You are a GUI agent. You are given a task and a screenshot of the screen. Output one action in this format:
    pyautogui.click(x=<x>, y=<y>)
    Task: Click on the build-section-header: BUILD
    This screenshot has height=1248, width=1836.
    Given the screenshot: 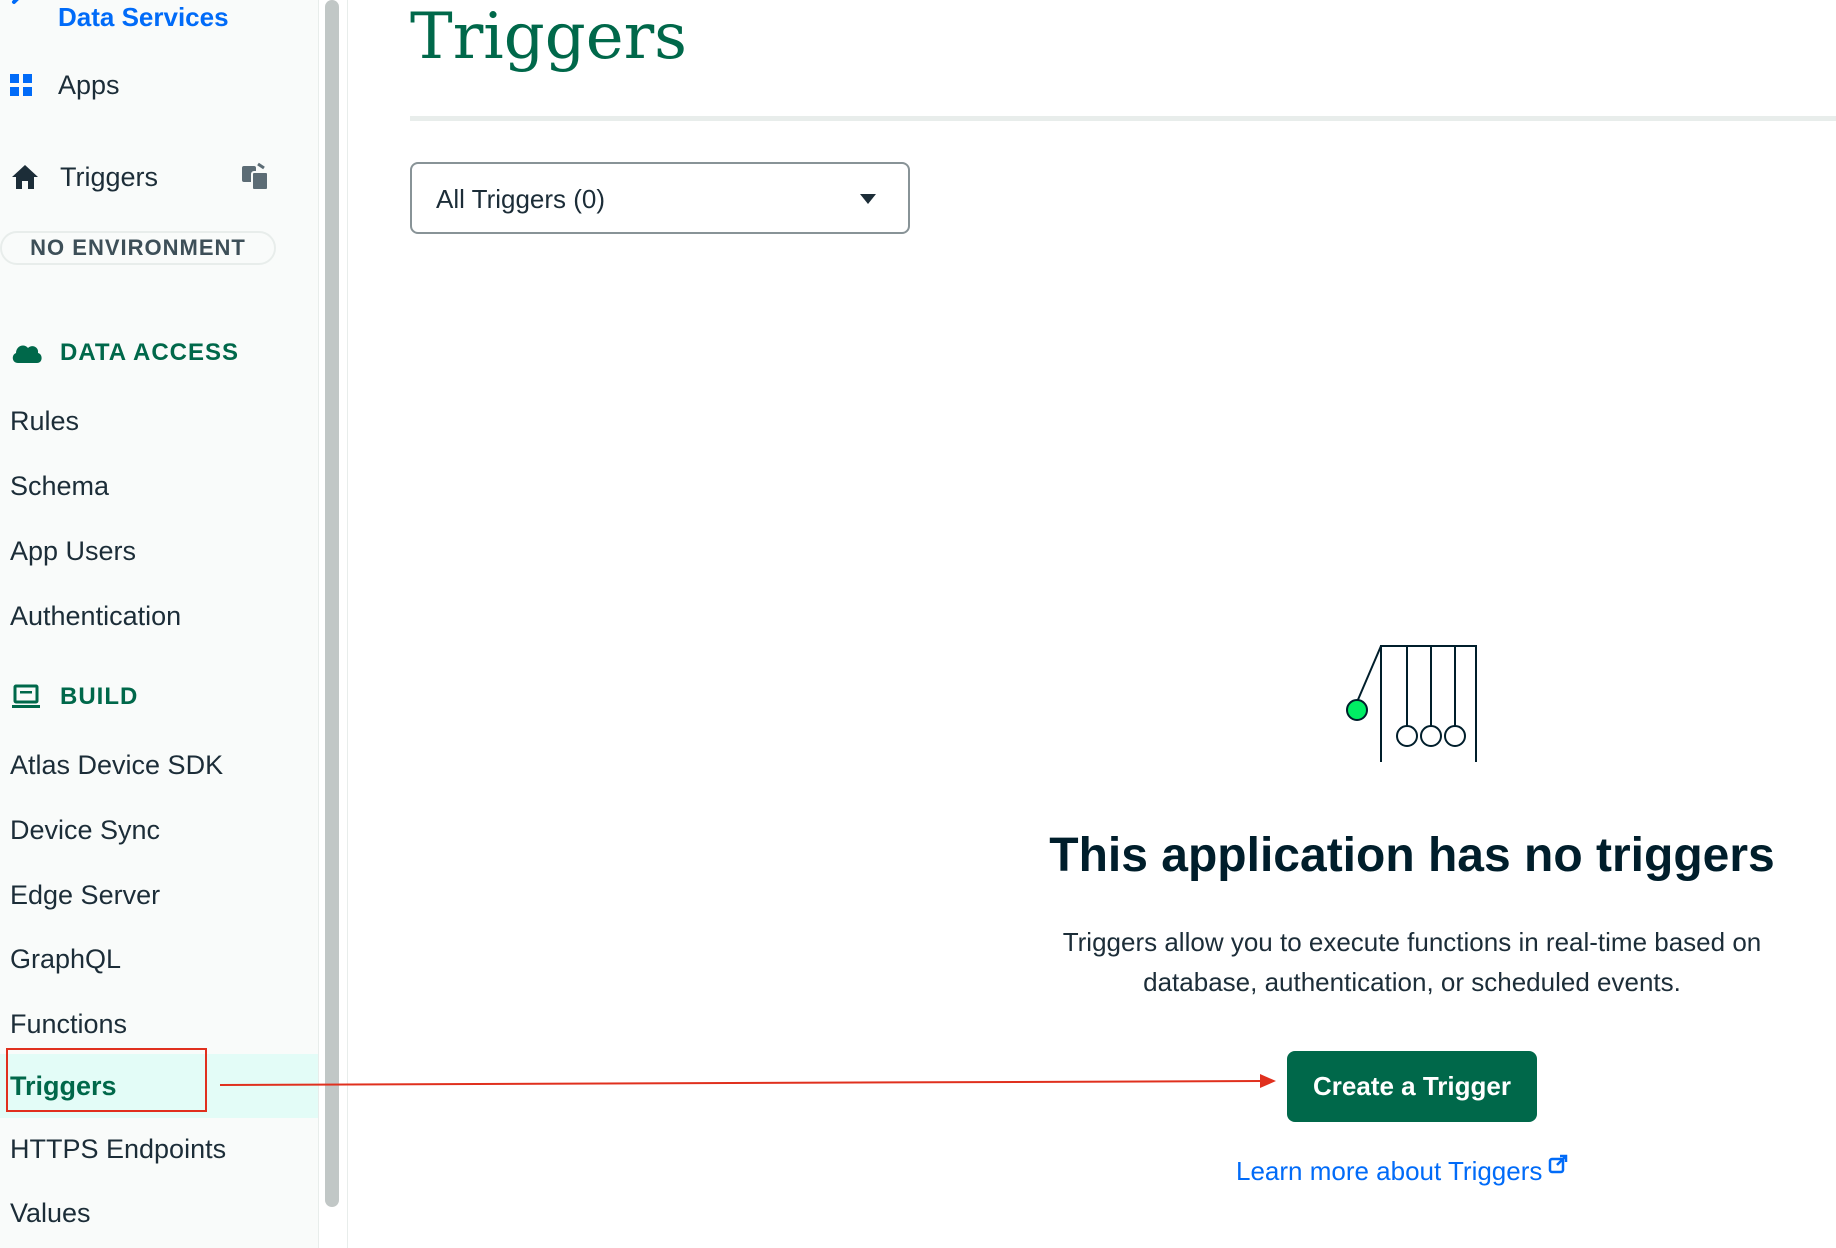 What is the action you would take?
    pyautogui.click(x=75, y=697)
    